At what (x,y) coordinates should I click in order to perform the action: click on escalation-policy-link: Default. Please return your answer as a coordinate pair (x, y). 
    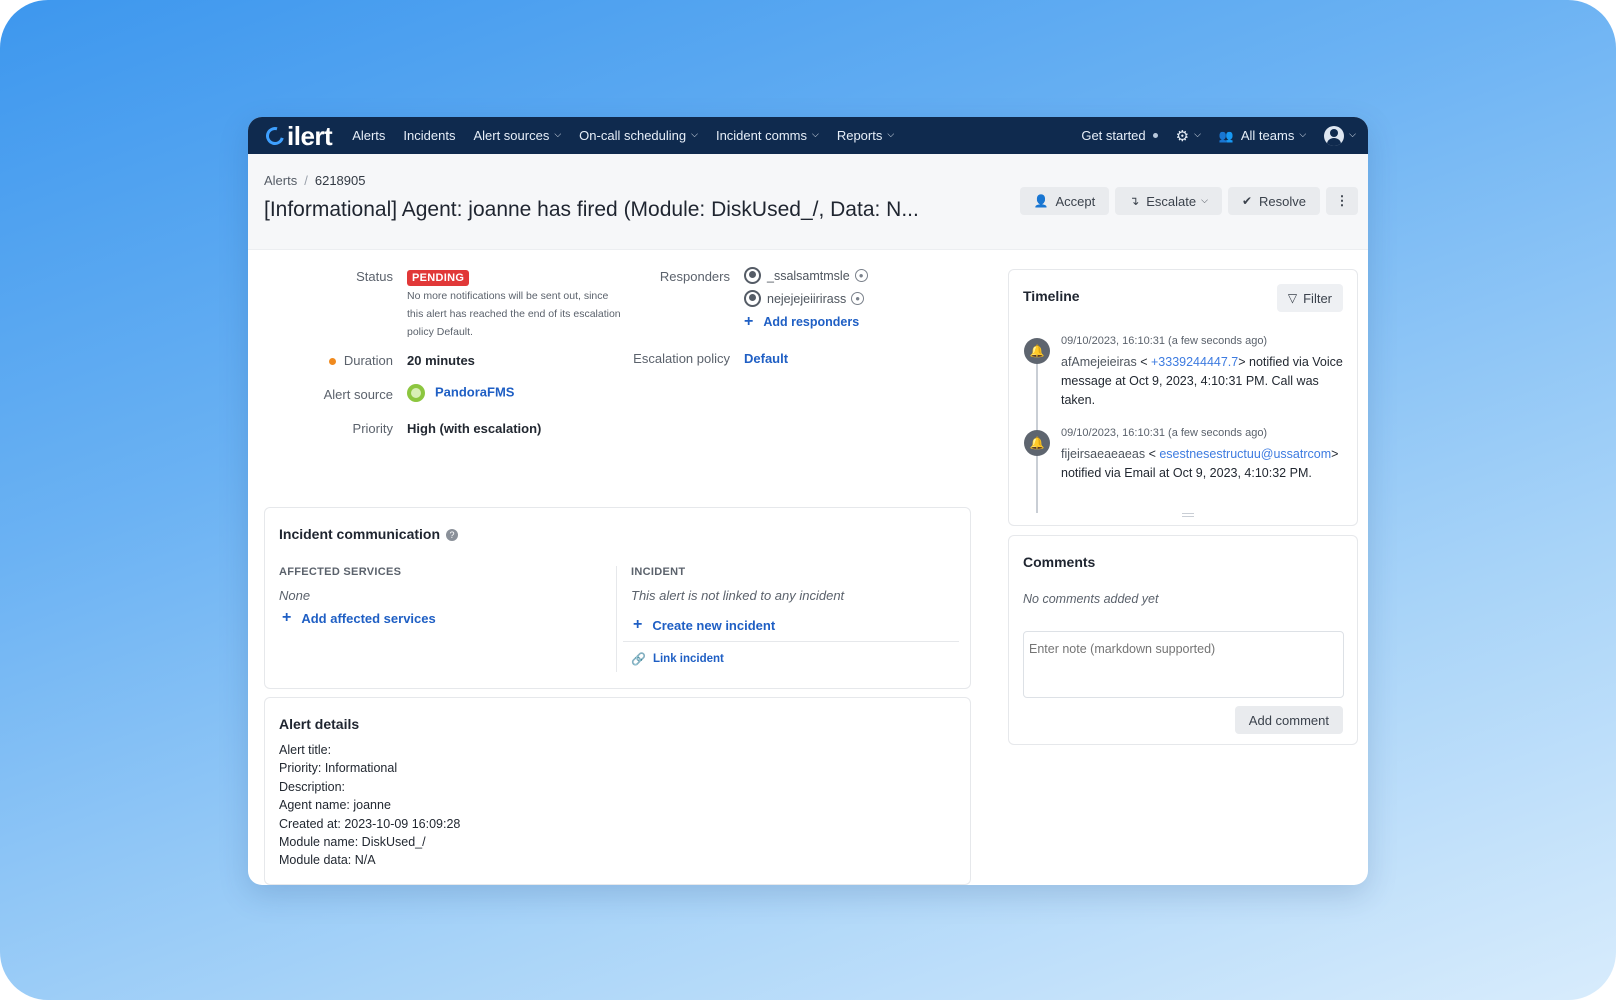
    Looking at the image, I should click on (766, 358).